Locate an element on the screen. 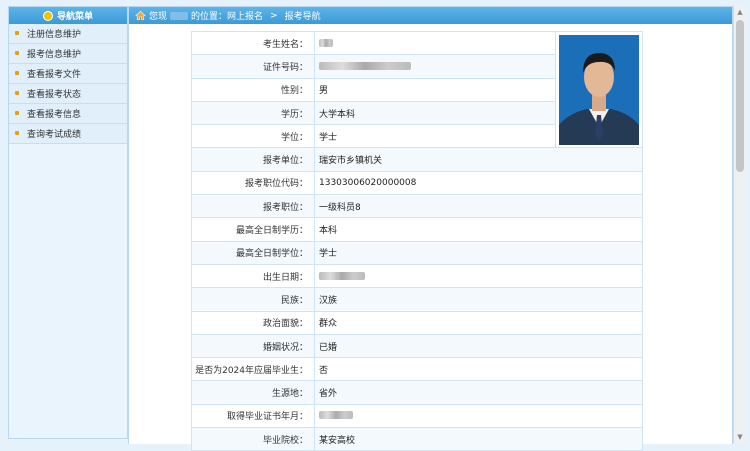 This screenshot has width=750, height=451. field-label-political-status: 政治面貌： is located at coordinates (253, 322).